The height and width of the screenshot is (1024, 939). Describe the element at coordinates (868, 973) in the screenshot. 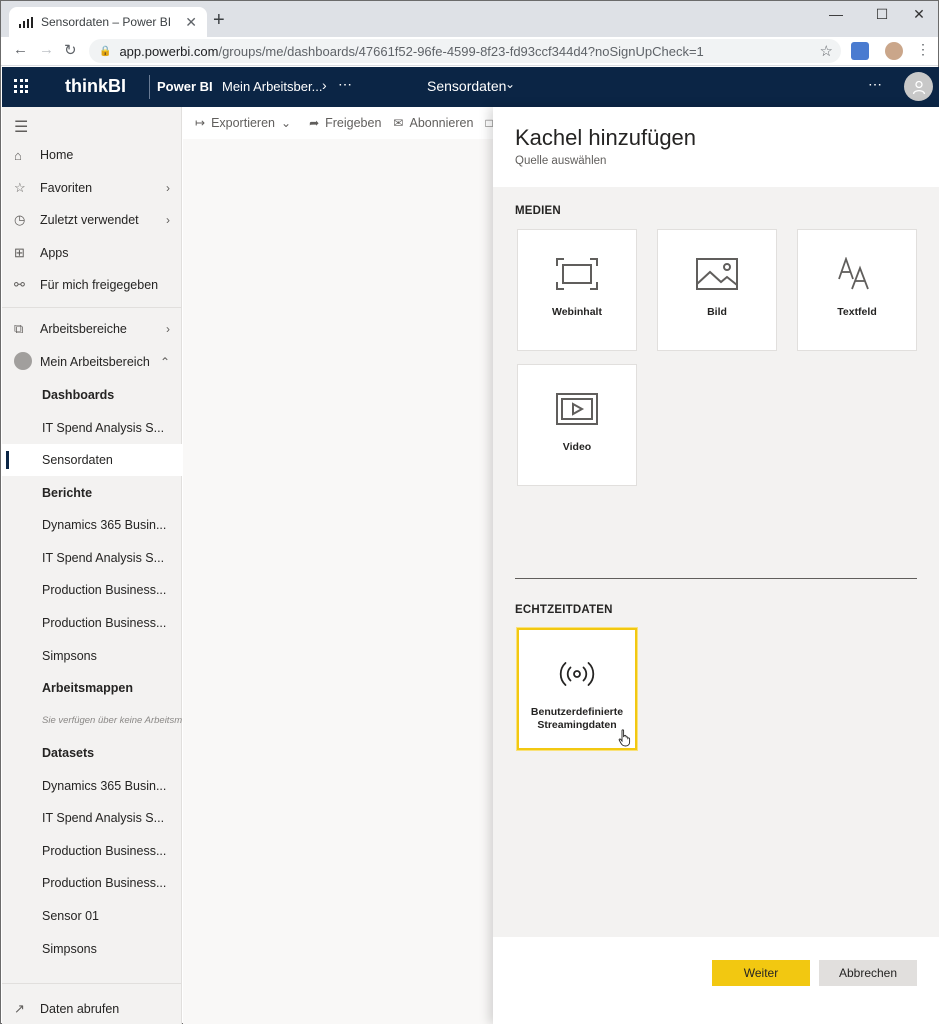

I see `cancel-button: Abbrechen` at that location.